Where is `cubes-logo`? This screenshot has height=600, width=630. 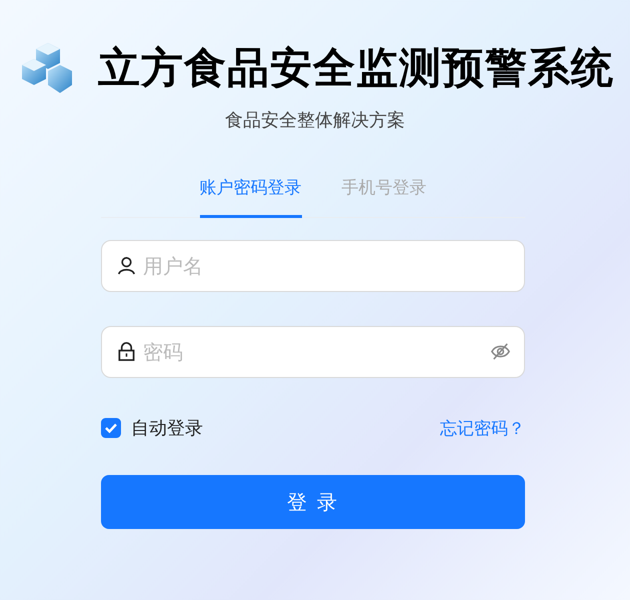
cubes-logo is located at coordinates (47, 68).